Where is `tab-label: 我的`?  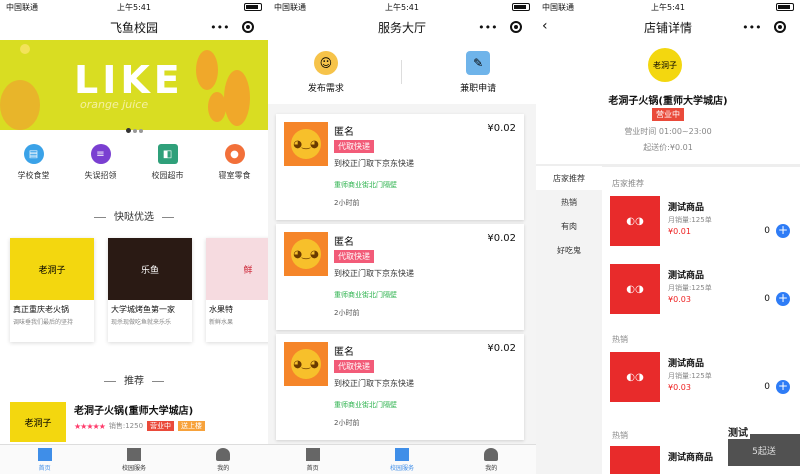
tab-label: 我的 is located at coordinates (223, 468).